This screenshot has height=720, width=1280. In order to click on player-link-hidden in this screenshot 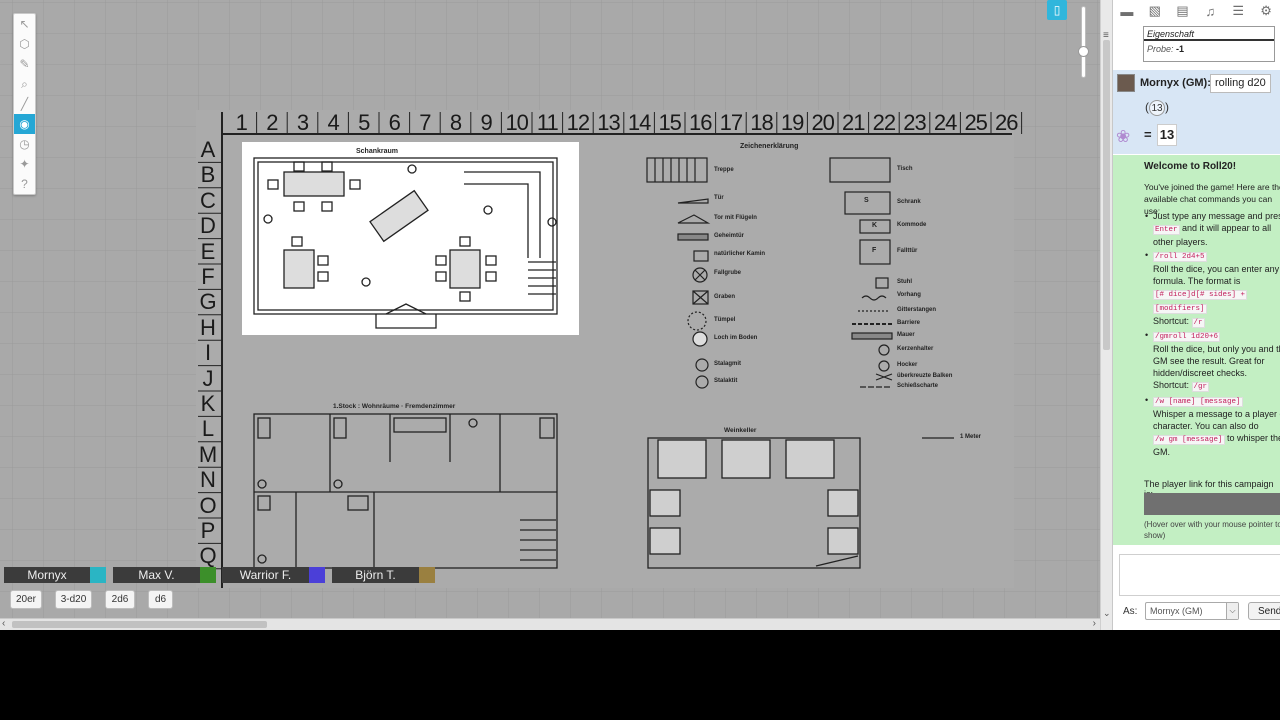, I will do `click(1212, 504)`.